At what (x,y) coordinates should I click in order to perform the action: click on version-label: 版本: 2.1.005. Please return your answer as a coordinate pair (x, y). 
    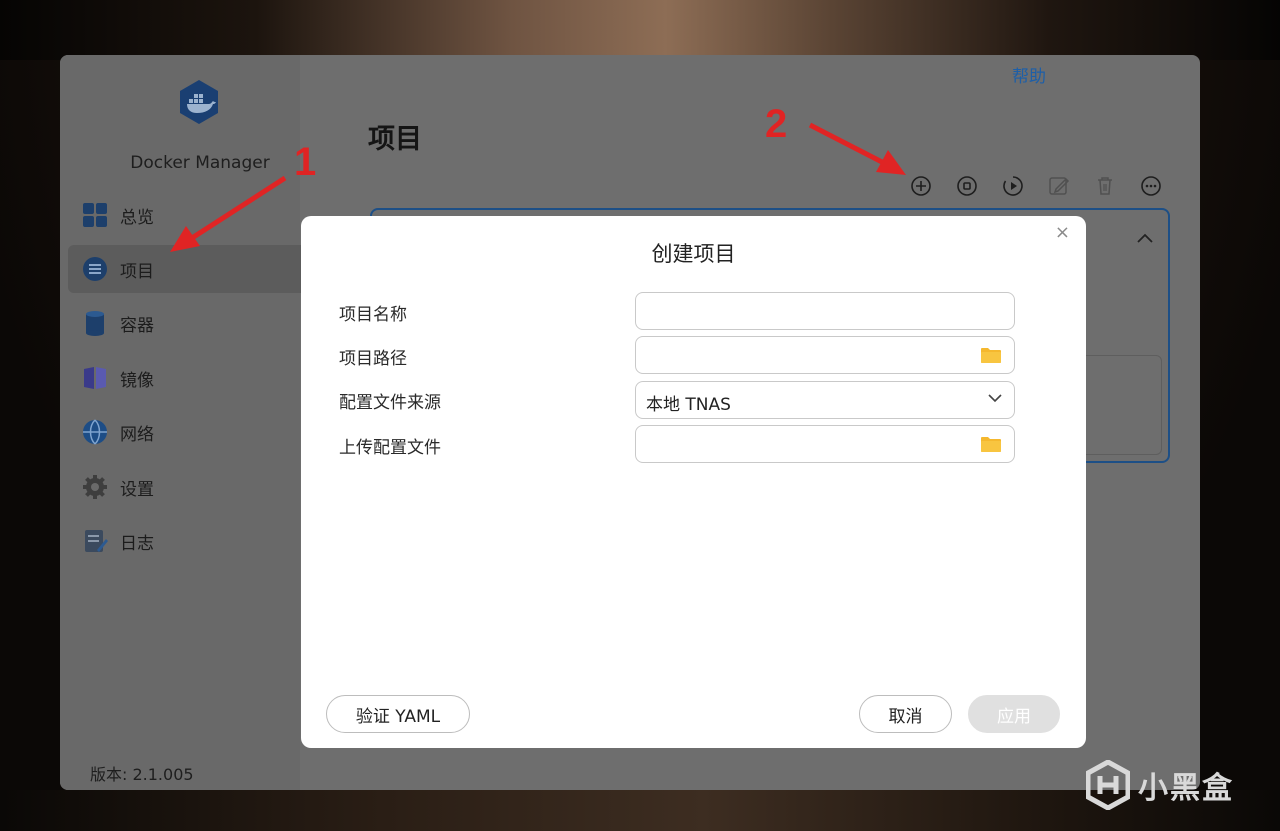
    Looking at the image, I should click on (142, 774).